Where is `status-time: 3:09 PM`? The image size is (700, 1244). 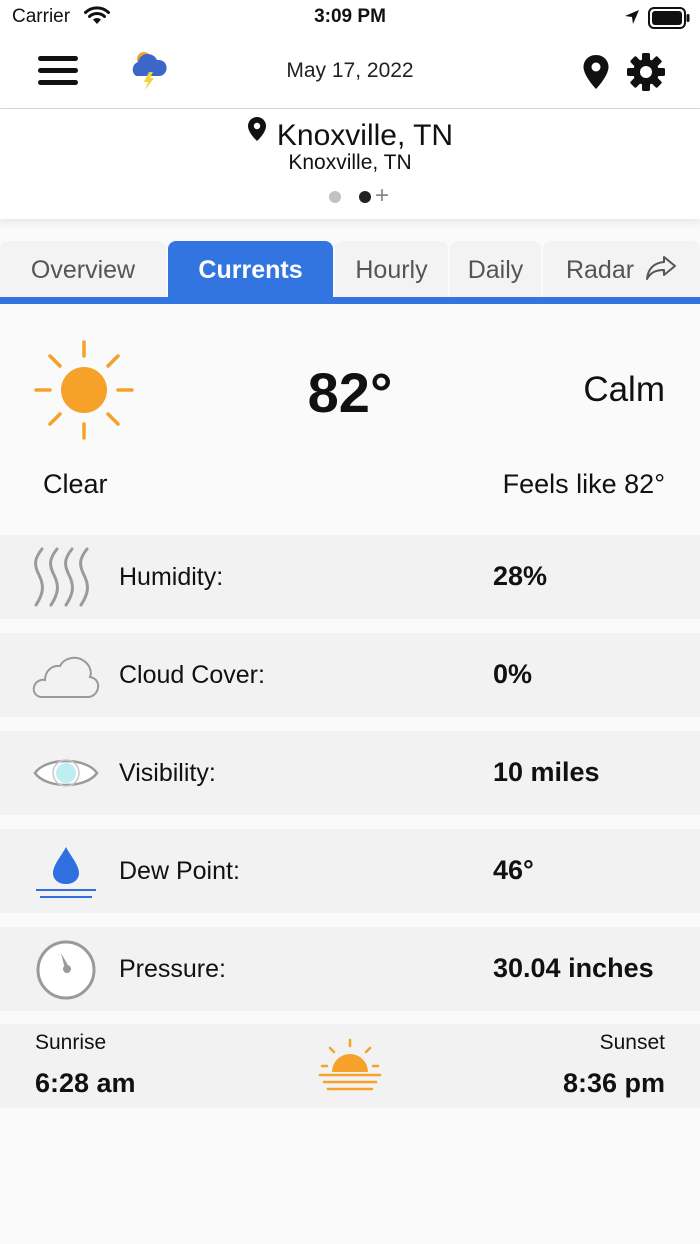
status-time: 3:09 PM is located at coordinates (350, 16).